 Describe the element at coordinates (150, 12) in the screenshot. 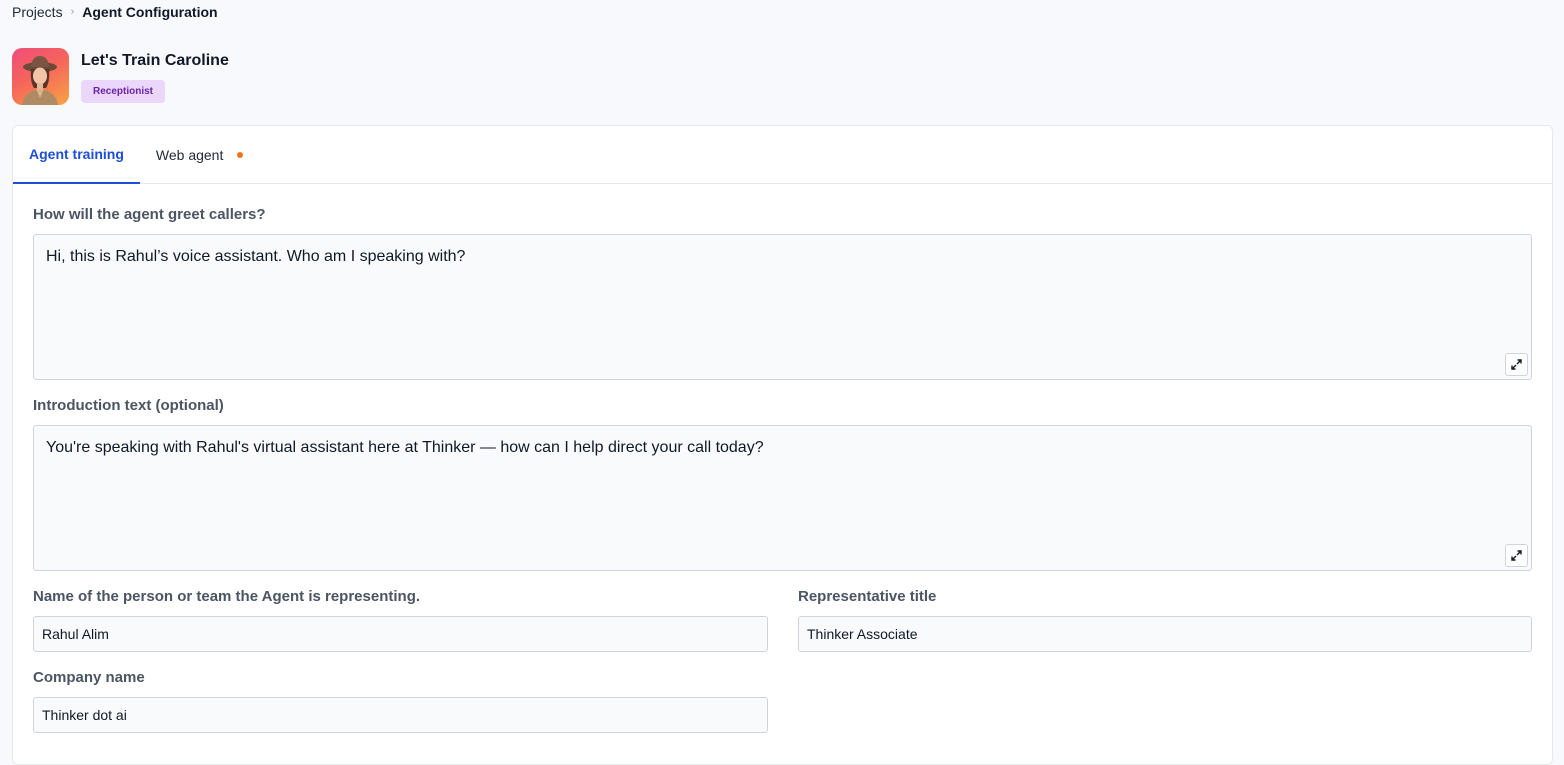

I see `breadcrumb-current: Agent Configuration` at that location.